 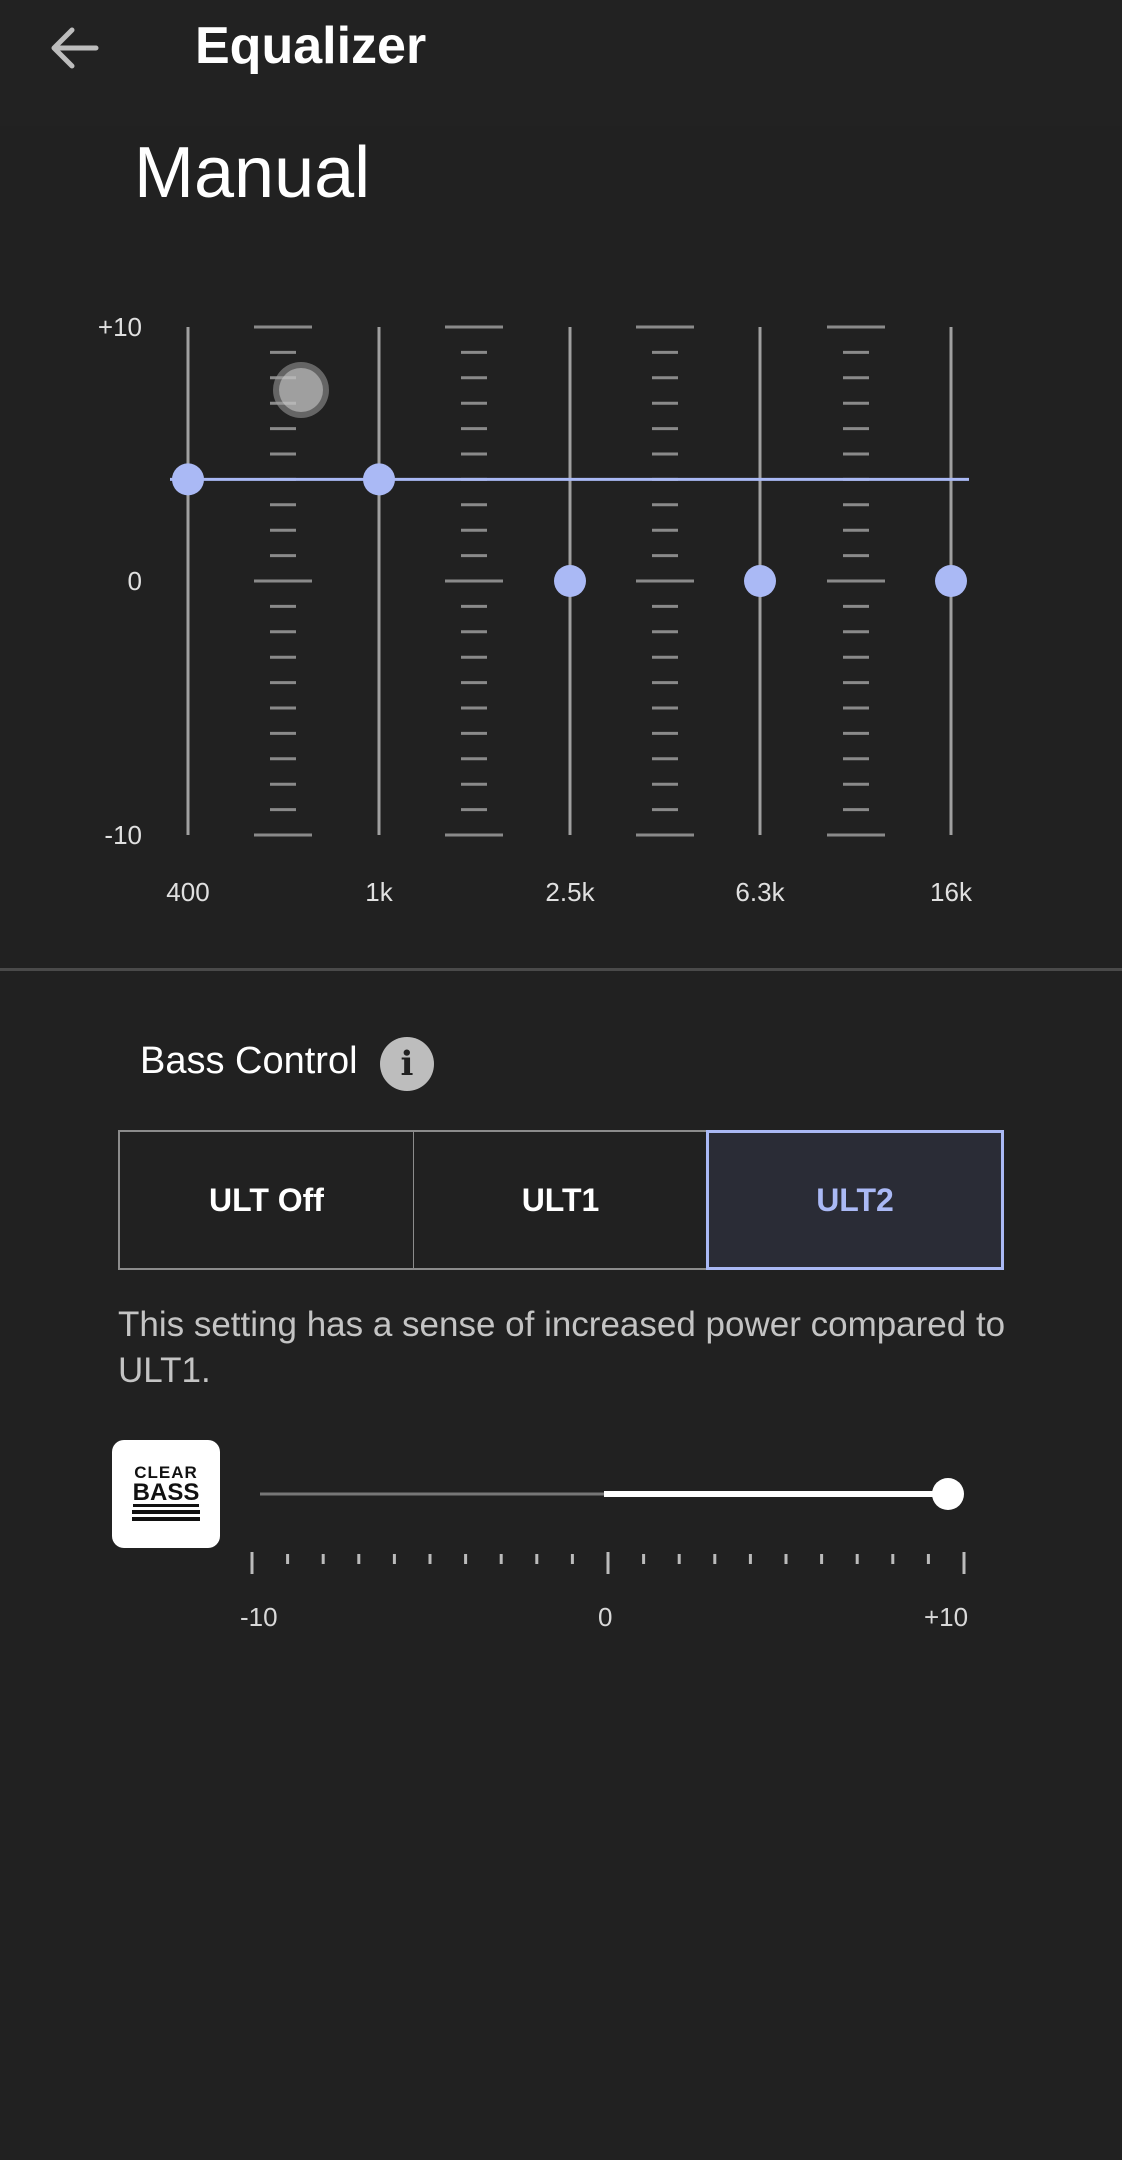 What do you see at coordinates (123, 835) in the screenshot?
I see `eq-y-label: -10` at bounding box center [123, 835].